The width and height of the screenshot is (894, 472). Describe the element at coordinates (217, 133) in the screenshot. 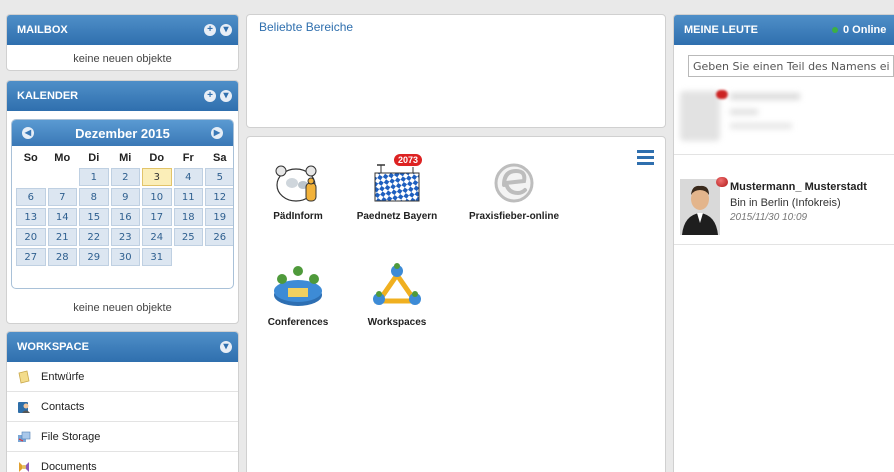

I see `next-month-icon: ▶` at that location.